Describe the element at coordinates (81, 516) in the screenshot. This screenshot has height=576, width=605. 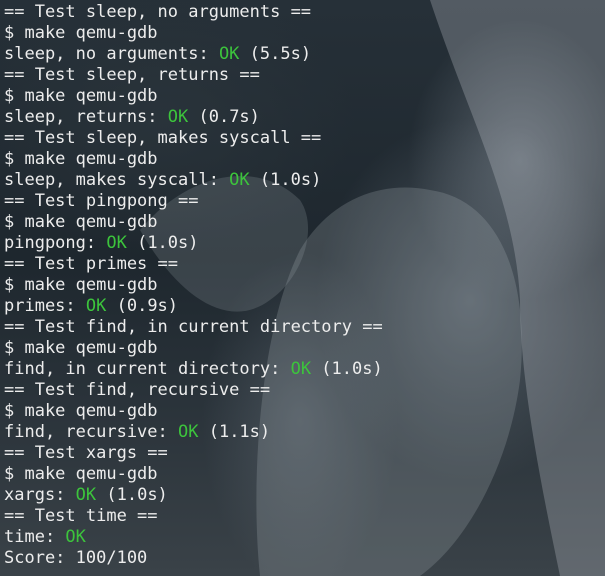
I see `test-header-line: == Test time ==` at that location.